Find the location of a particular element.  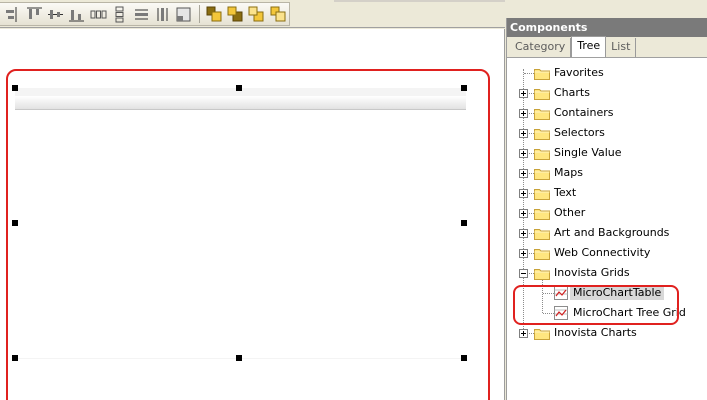

send-backward-icon is located at coordinates (278, 13).